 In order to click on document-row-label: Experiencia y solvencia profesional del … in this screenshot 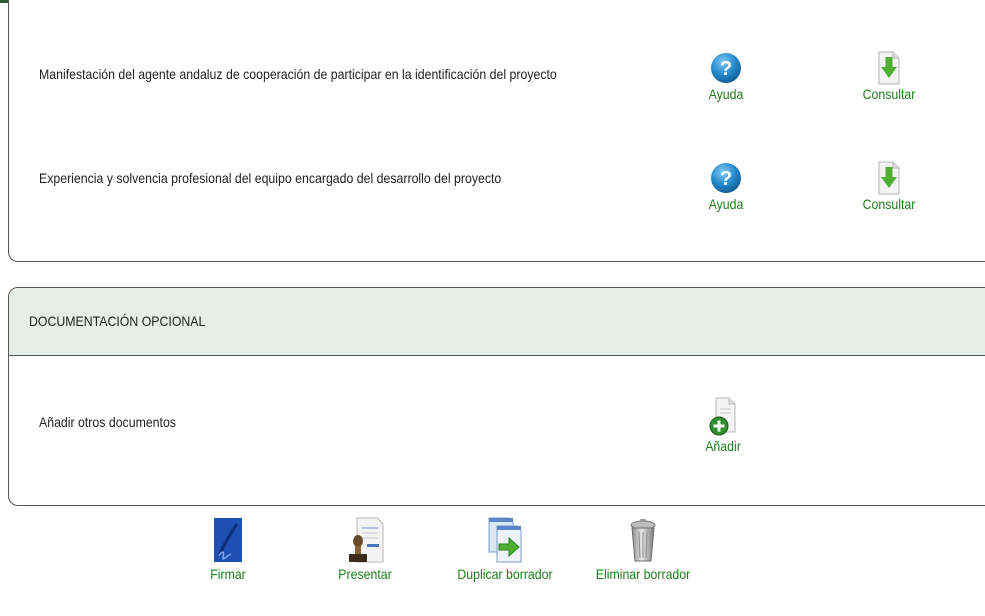, I will do `click(270, 178)`.